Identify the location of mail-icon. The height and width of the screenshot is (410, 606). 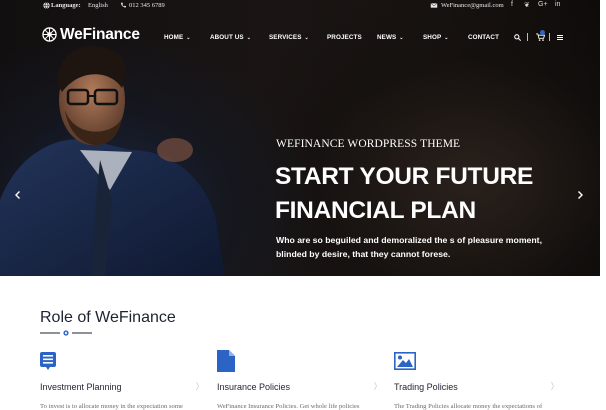
(434, 5).